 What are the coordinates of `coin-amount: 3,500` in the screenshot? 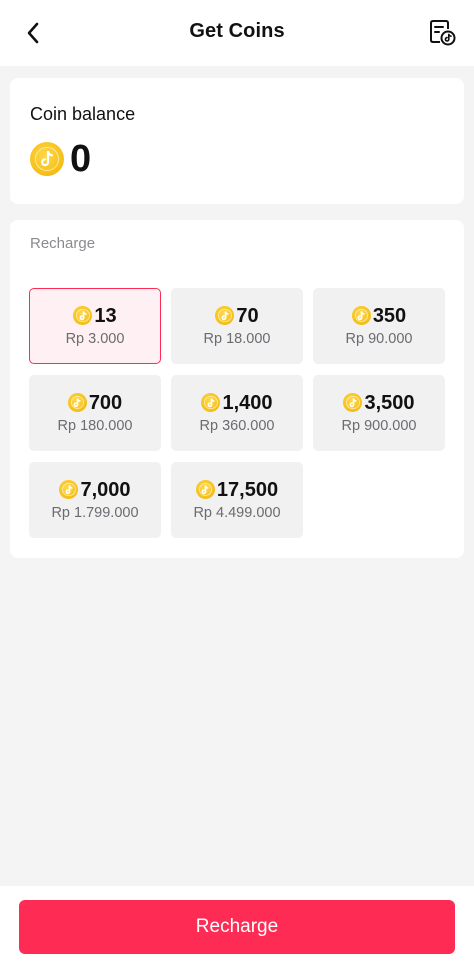 It's located at (389, 402).